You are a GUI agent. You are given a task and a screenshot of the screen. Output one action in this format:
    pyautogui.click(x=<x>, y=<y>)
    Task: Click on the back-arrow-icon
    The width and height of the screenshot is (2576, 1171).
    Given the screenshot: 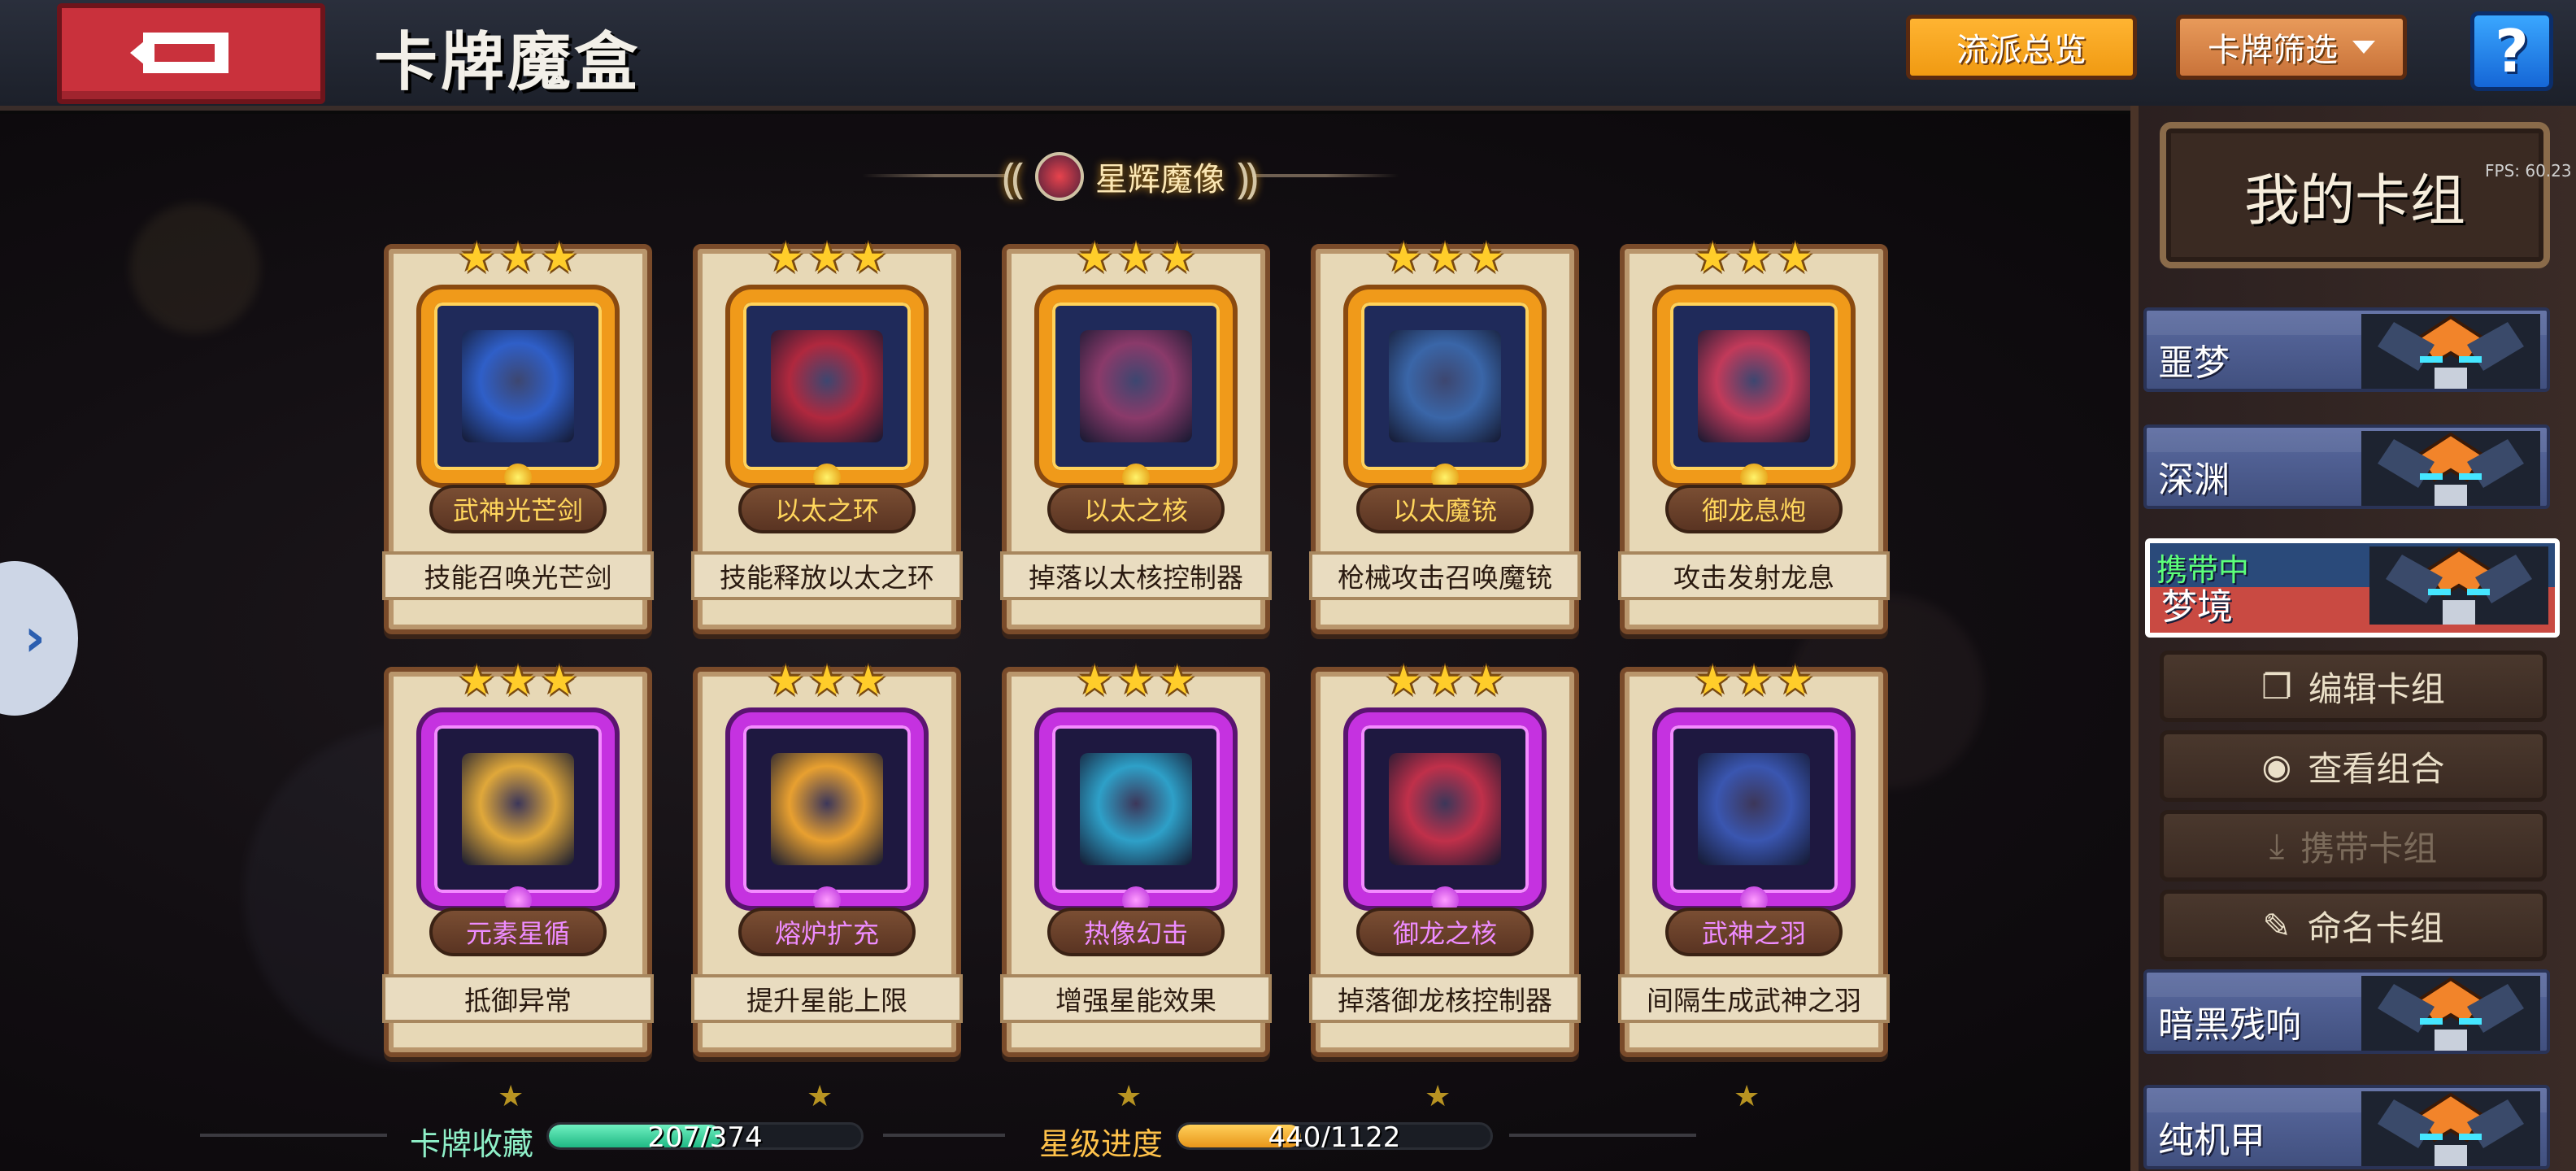 What is the action you would take?
    pyautogui.click(x=179, y=53)
    